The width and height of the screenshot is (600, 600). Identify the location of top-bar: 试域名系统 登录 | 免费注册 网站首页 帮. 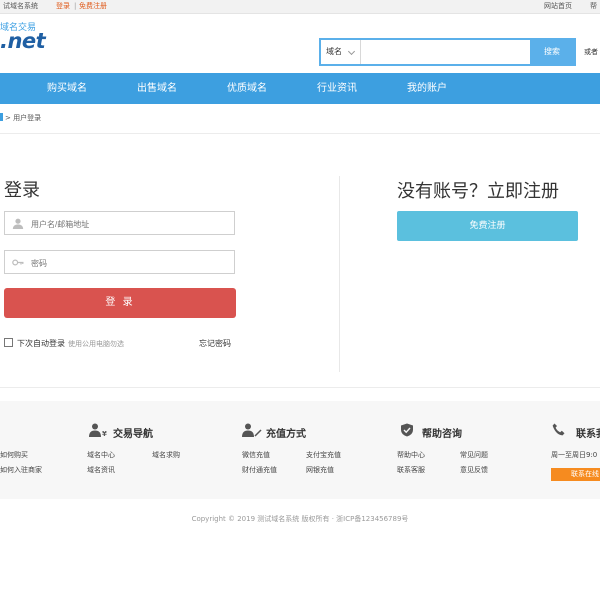
(300, 7).